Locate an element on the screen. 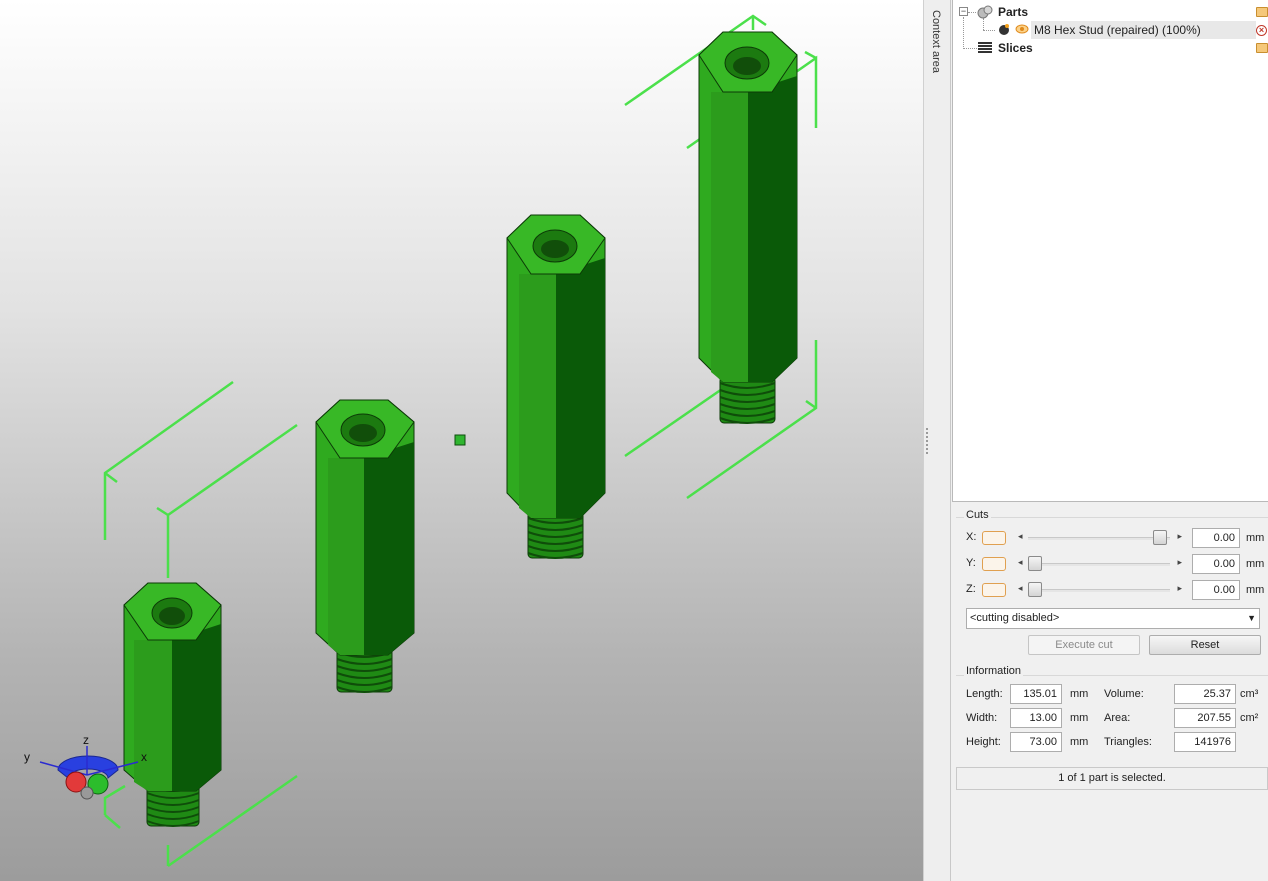  length-unit: mm is located at coordinates (1079, 694).